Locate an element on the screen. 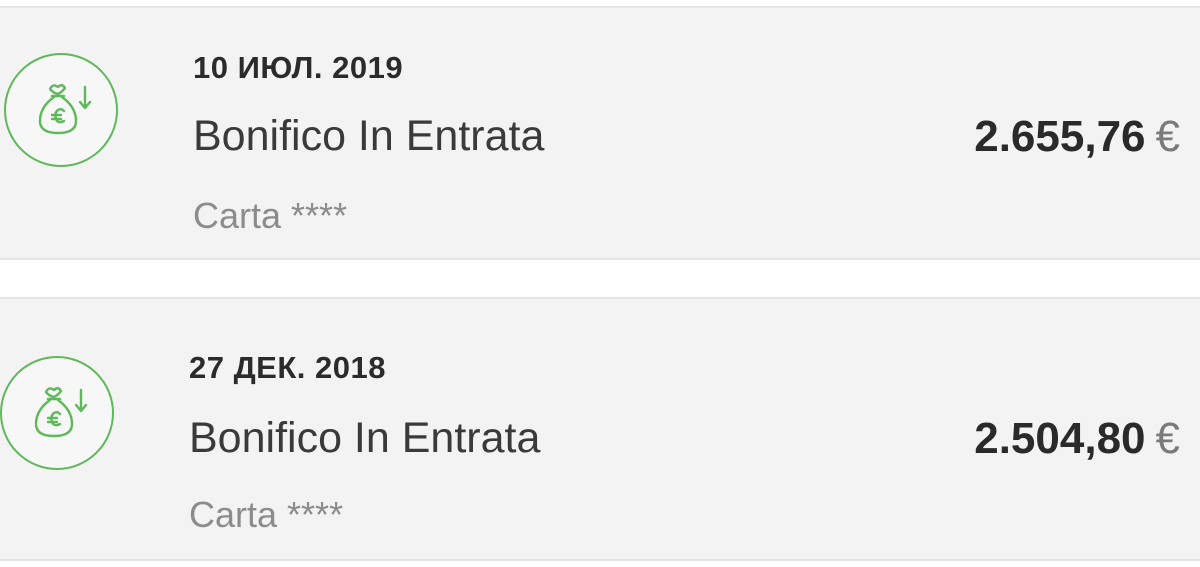 The width and height of the screenshot is (1200, 567). transaction-amount: 2.655,76 € is located at coordinates (1077, 137).